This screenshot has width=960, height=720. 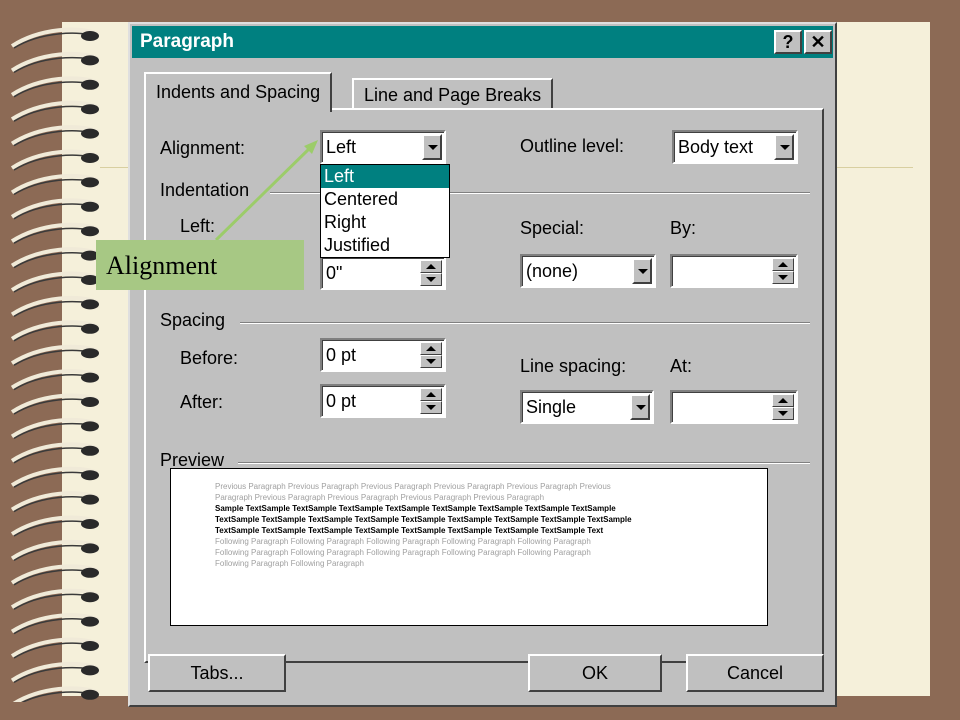 What do you see at coordinates (385, 176) in the screenshot?
I see `alignment-option-left: Left` at bounding box center [385, 176].